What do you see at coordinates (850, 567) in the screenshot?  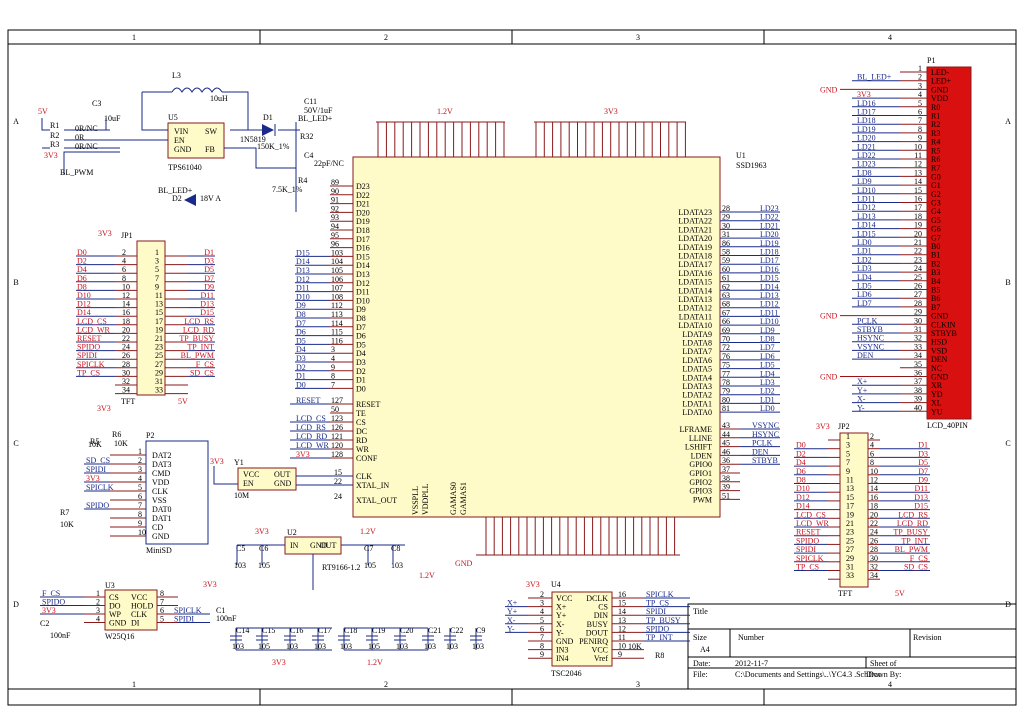 I see `jp2-pin-31: 31` at bounding box center [850, 567].